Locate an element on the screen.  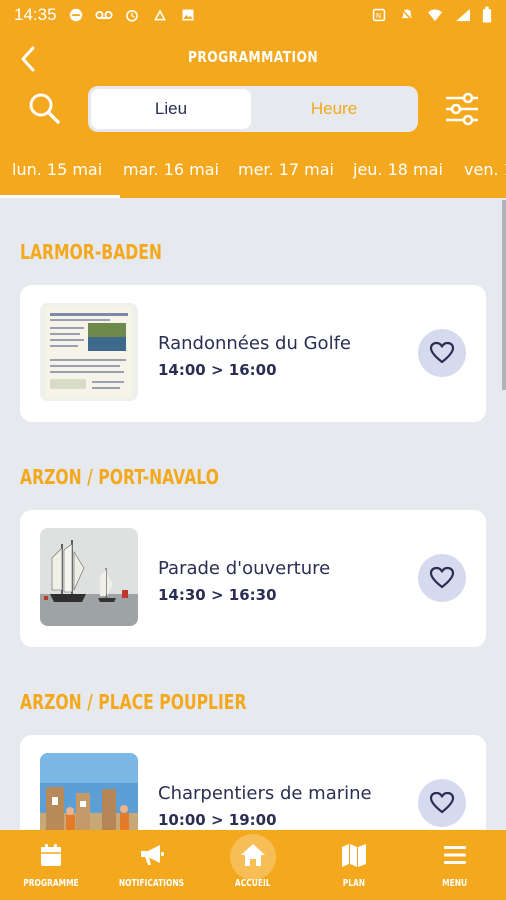
alarm-icon is located at coordinates (131, 15).